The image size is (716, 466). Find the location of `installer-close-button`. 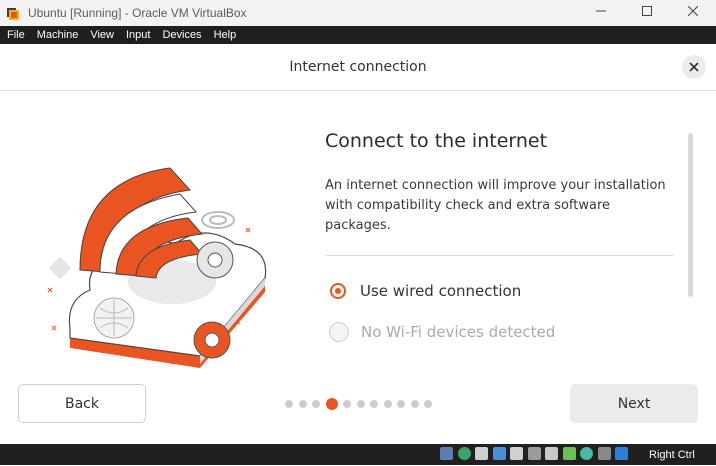

installer-close-button is located at coordinates (694, 67).